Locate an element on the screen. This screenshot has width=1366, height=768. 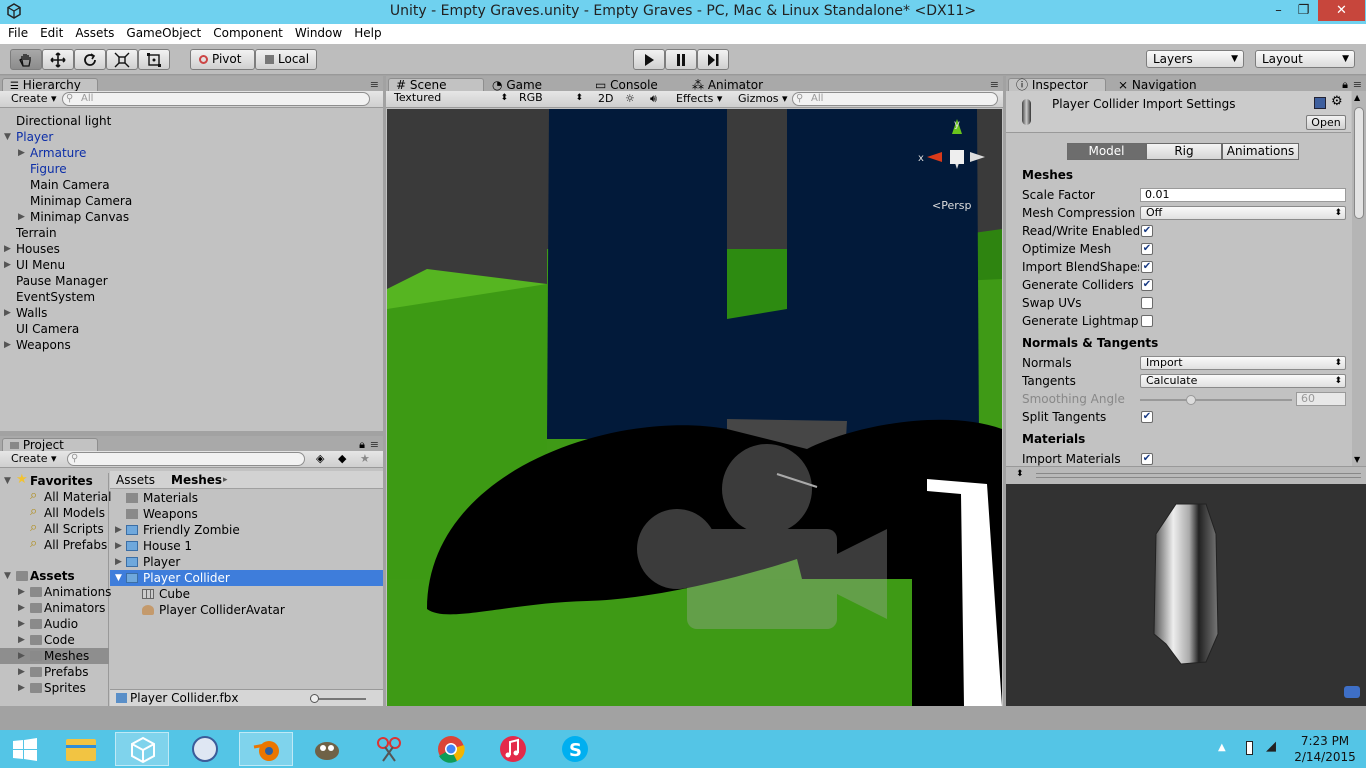
help-book-icon is located at coordinates (1320, 103).